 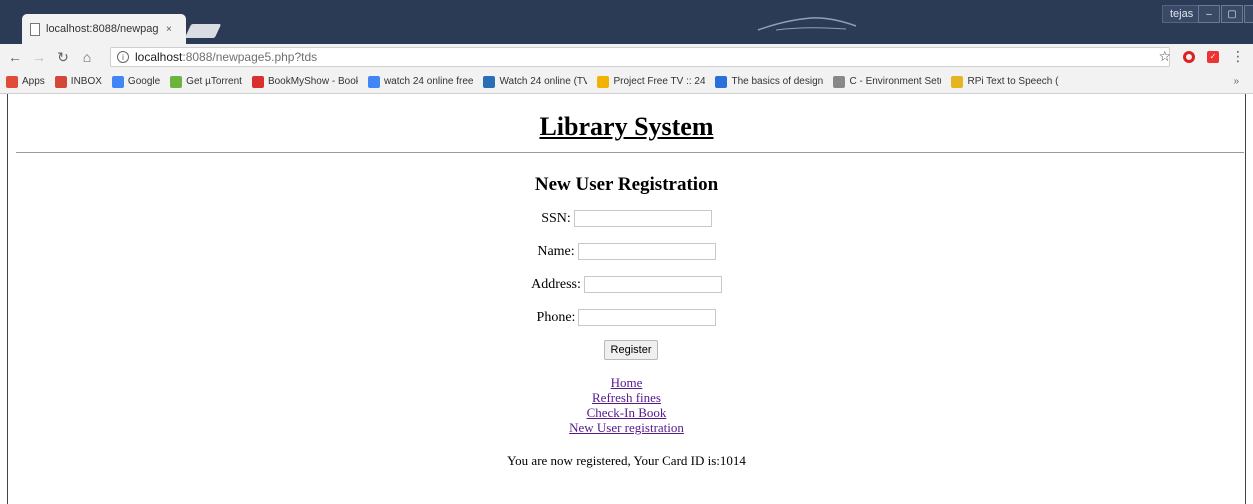 I want to click on address-label: Address:, so click(x=556, y=284).